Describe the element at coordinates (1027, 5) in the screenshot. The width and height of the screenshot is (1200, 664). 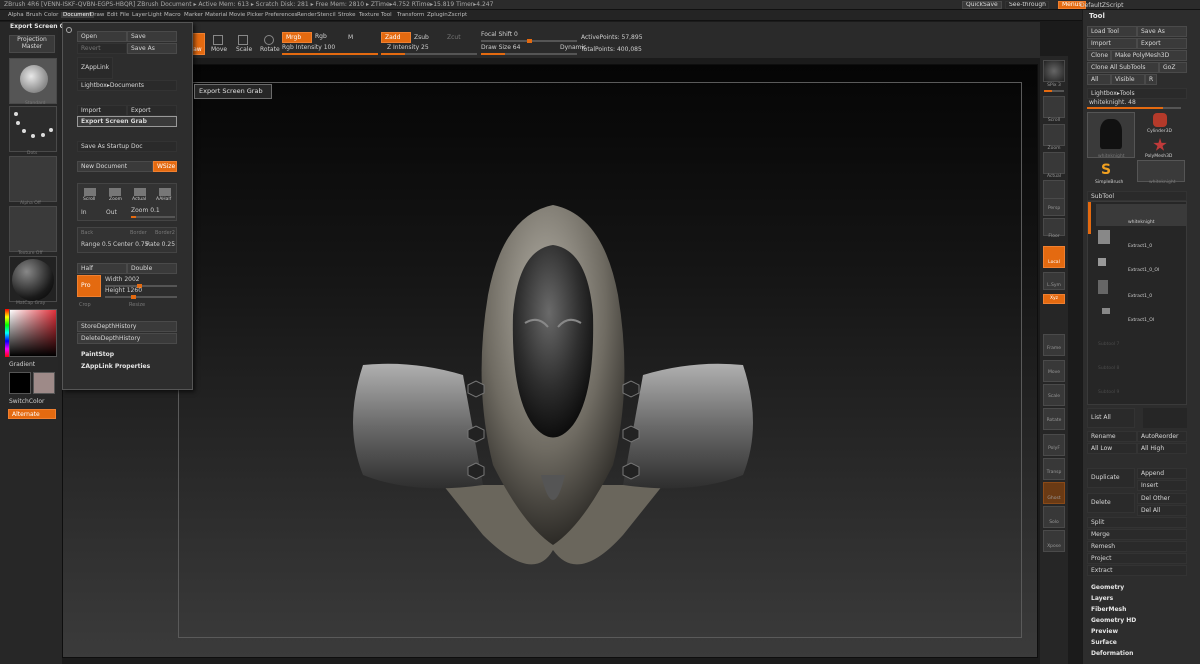
I see `see-through-slider: See-through 0` at that location.